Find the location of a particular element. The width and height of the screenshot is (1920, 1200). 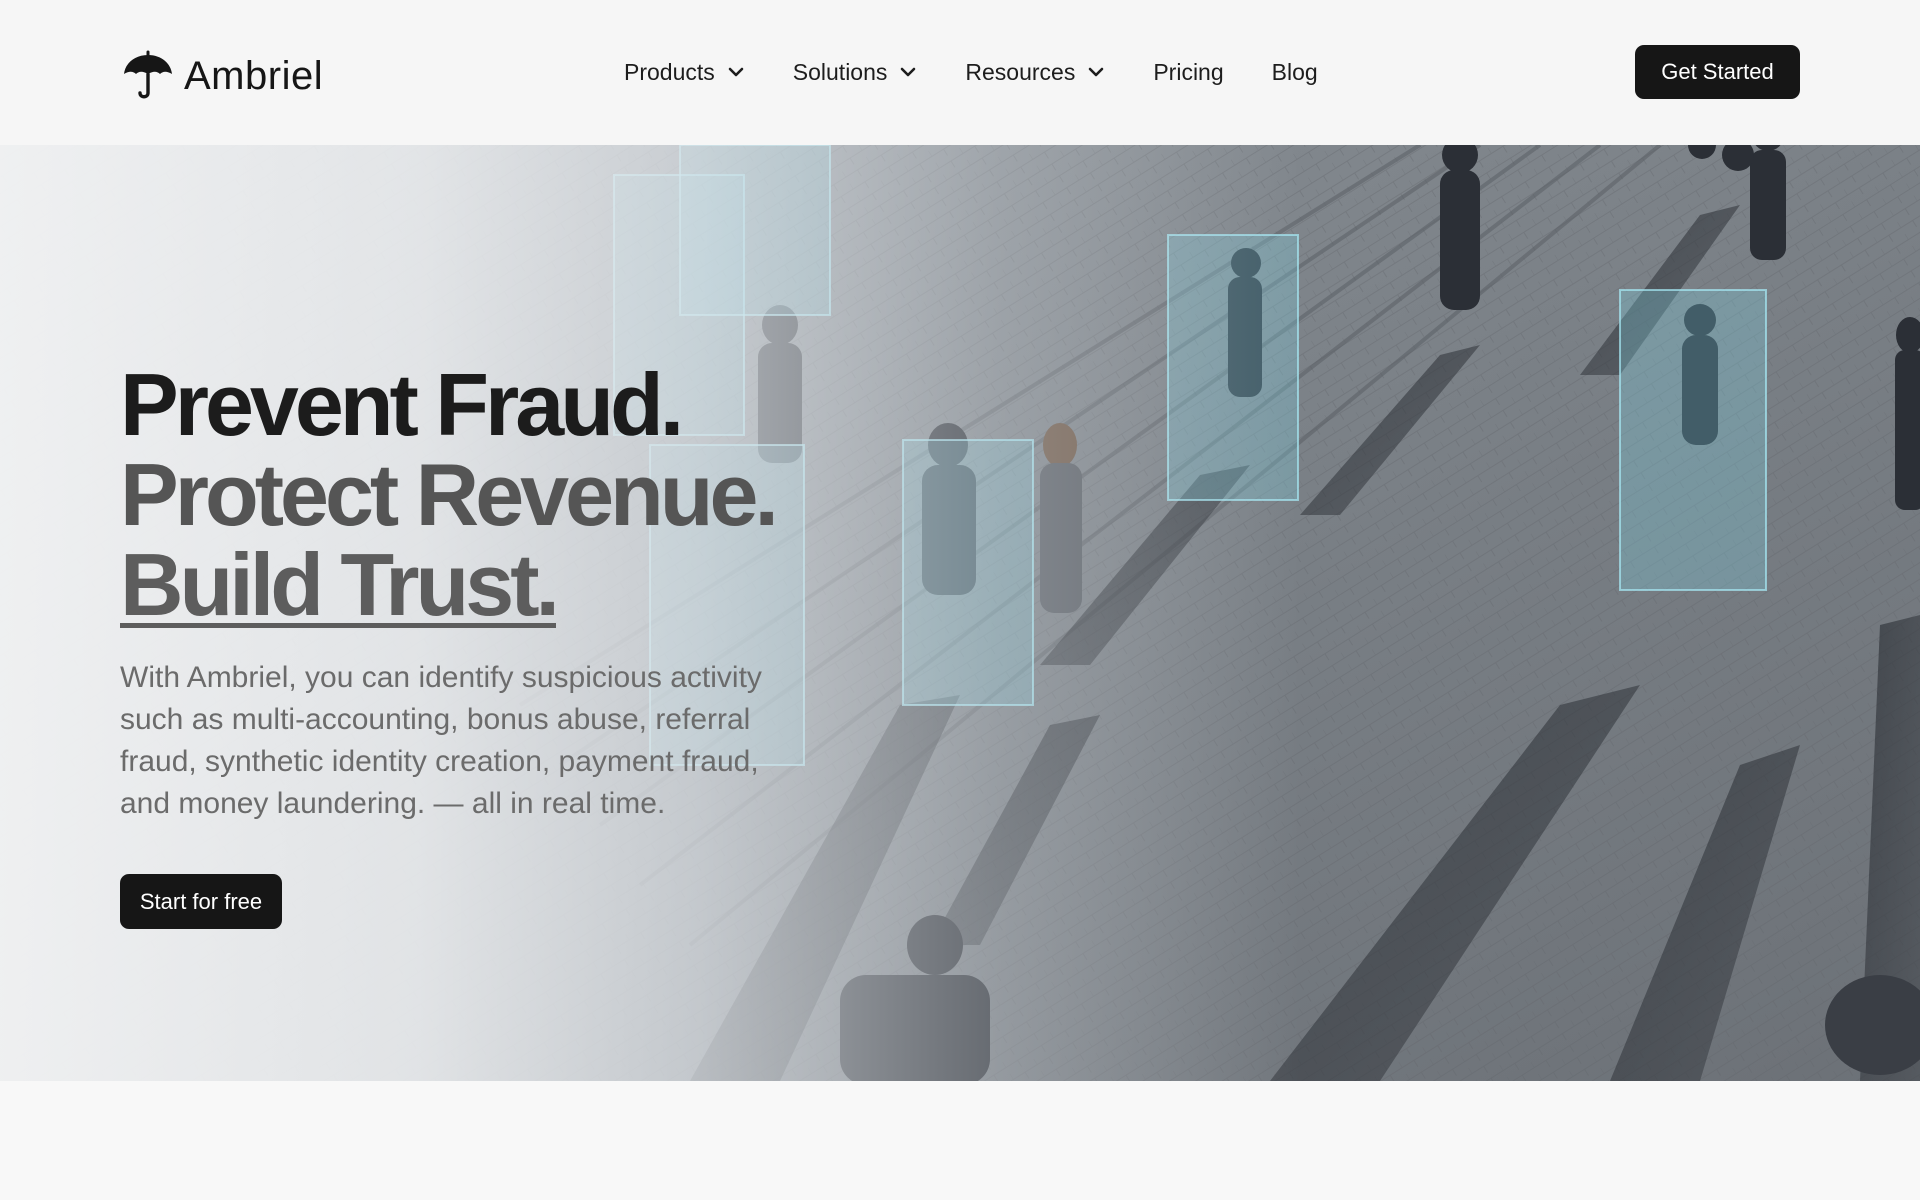

headline-line-3: Build Trust. is located at coordinates (340, 584).